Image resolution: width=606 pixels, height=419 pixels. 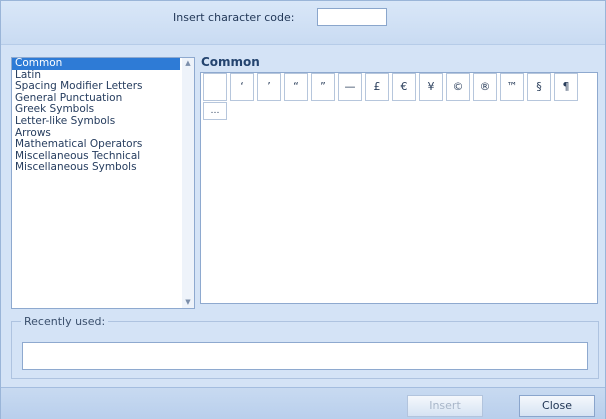 I want to click on character-cell: —, so click(x=350, y=87).